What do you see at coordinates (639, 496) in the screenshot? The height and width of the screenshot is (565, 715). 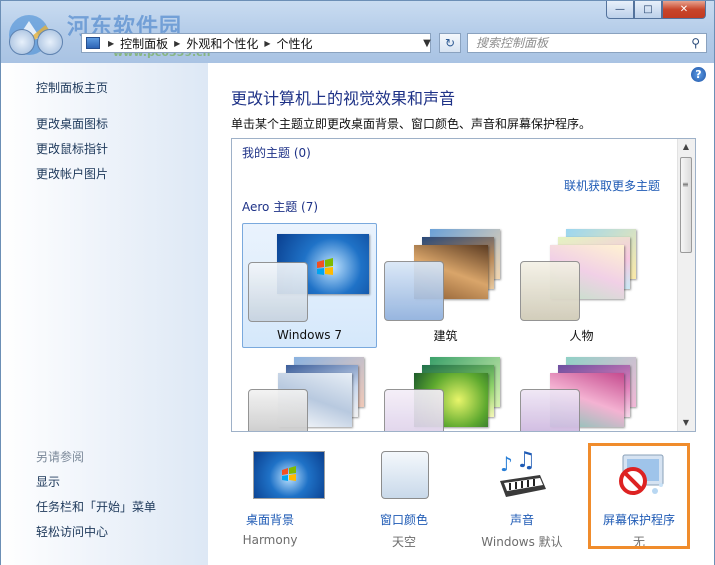 I see `screensaver-highlight-box` at bounding box center [639, 496].